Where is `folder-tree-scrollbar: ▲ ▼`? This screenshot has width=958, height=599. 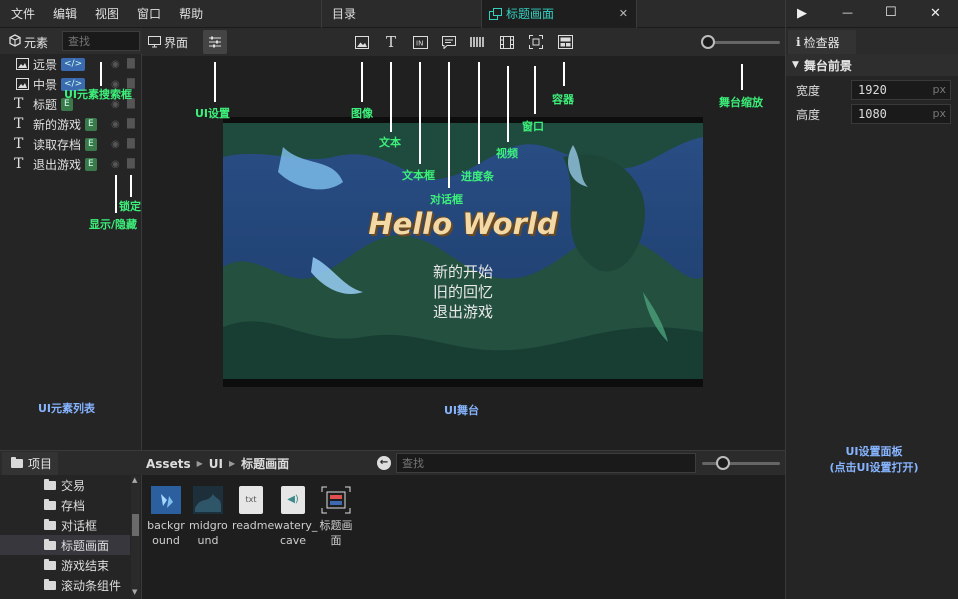 folder-tree-scrollbar: ▲ ▼ is located at coordinates (135, 537).